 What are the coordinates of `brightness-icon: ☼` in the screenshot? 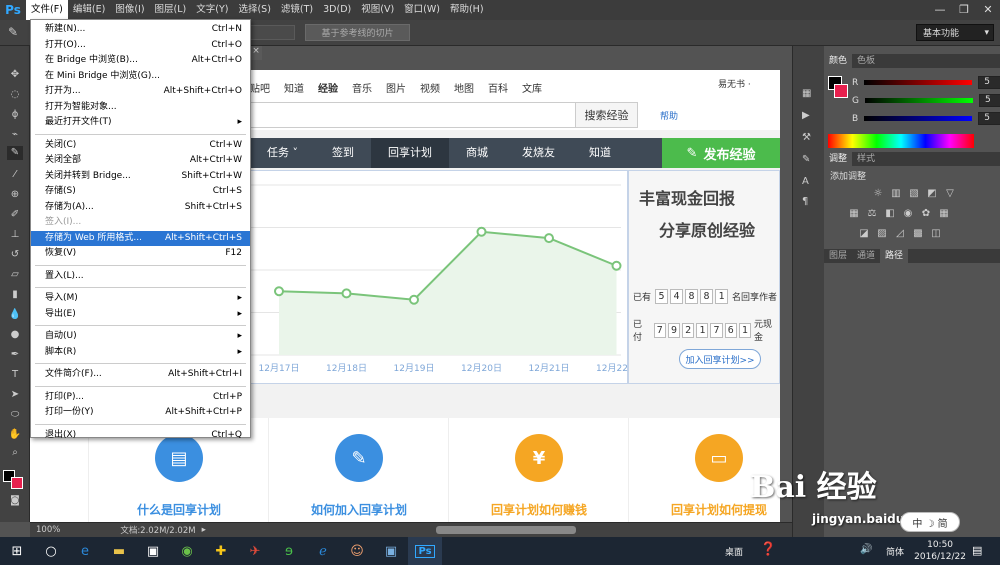 It's located at (878, 194).